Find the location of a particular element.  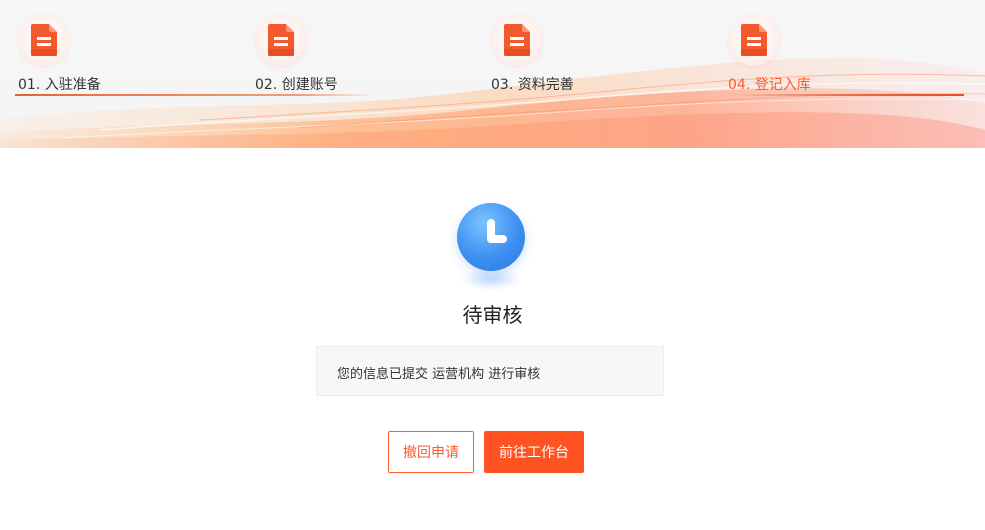

status-message-box: 您的信息已提交 运营机构 进行审核 is located at coordinates (490, 371).